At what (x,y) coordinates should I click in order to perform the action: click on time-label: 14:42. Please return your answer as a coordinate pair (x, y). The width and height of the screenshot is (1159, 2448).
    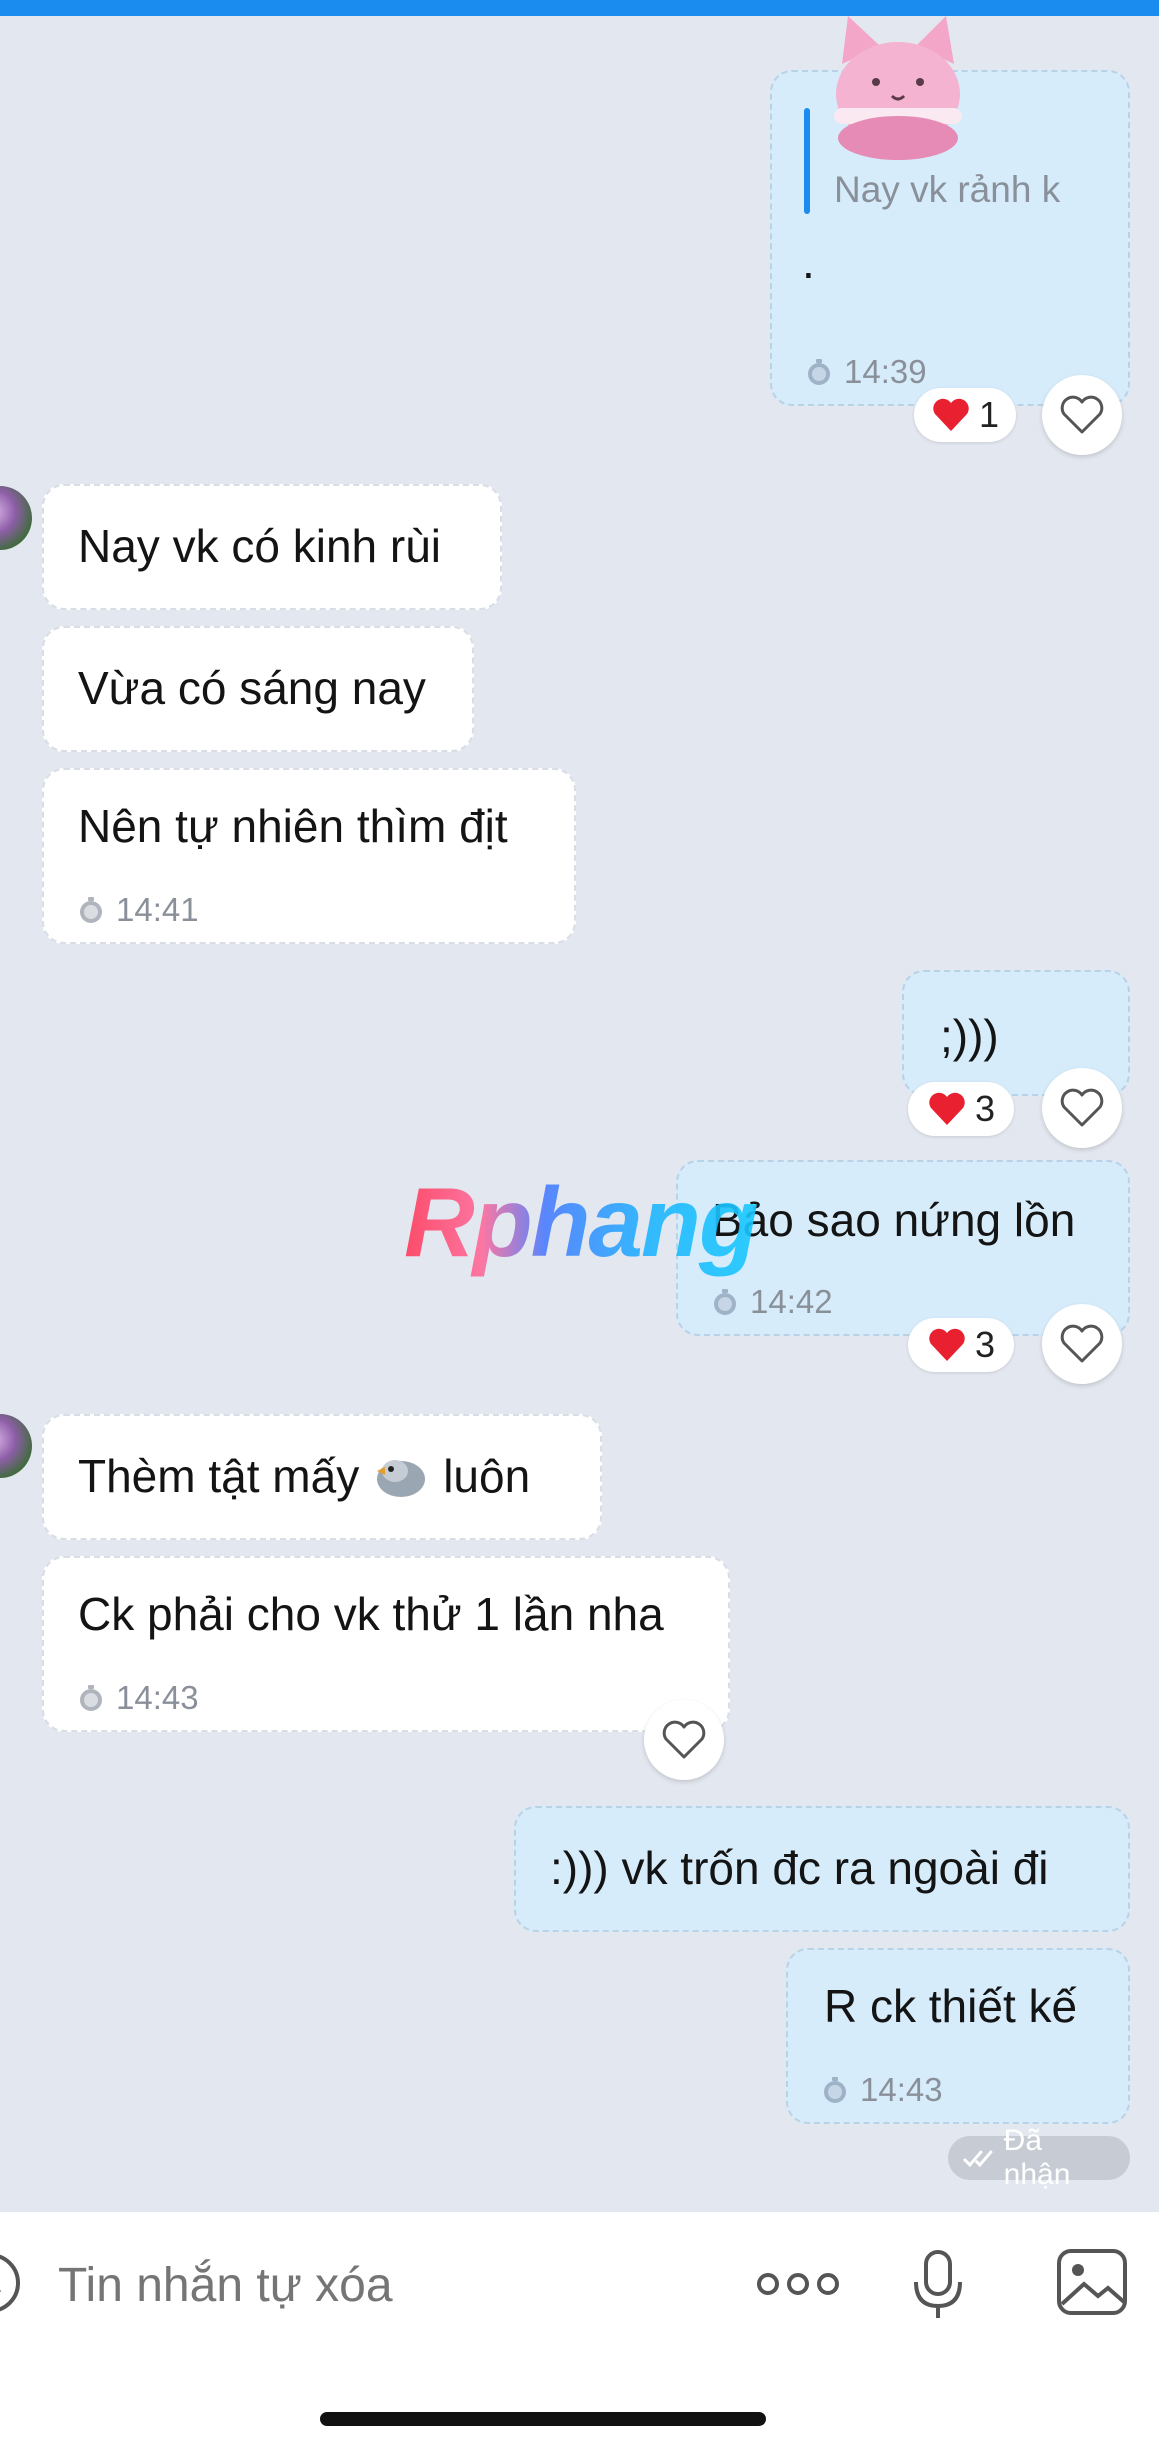
    Looking at the image, I should click on (791, 1301).